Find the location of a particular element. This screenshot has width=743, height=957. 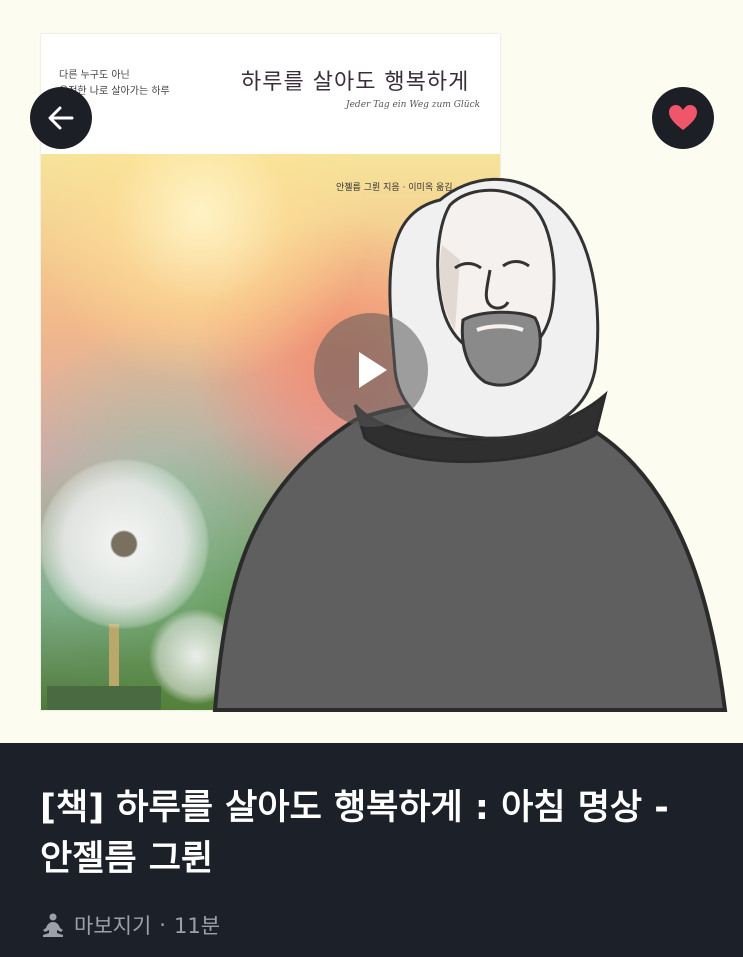

favorite-button is located at coordinates (683, 118).